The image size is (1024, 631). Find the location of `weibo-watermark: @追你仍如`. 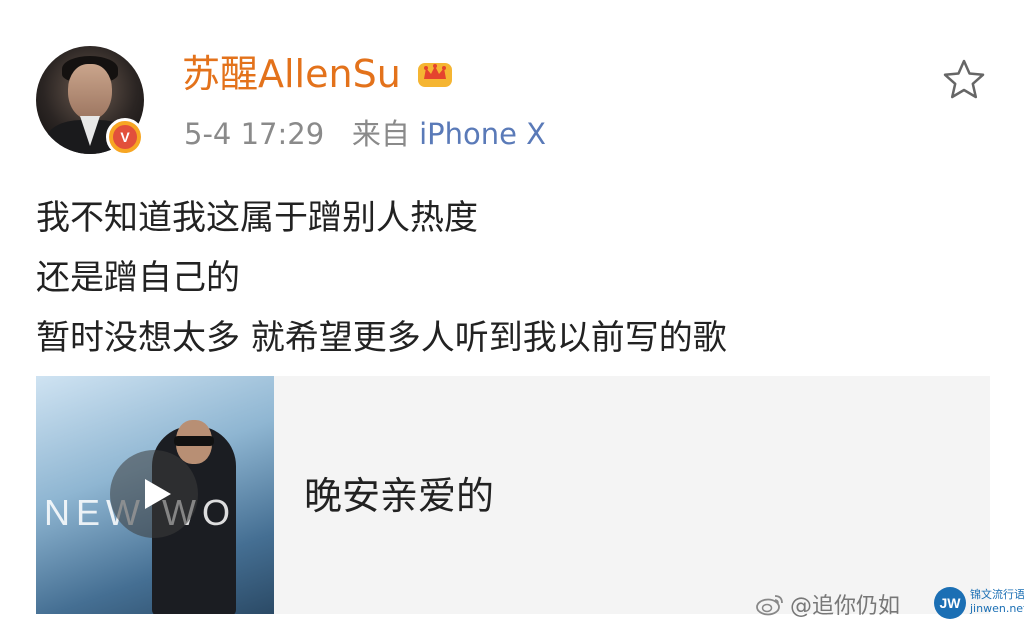

weibo-watermark: @追你仍如 is located at coordinates (828, 604).